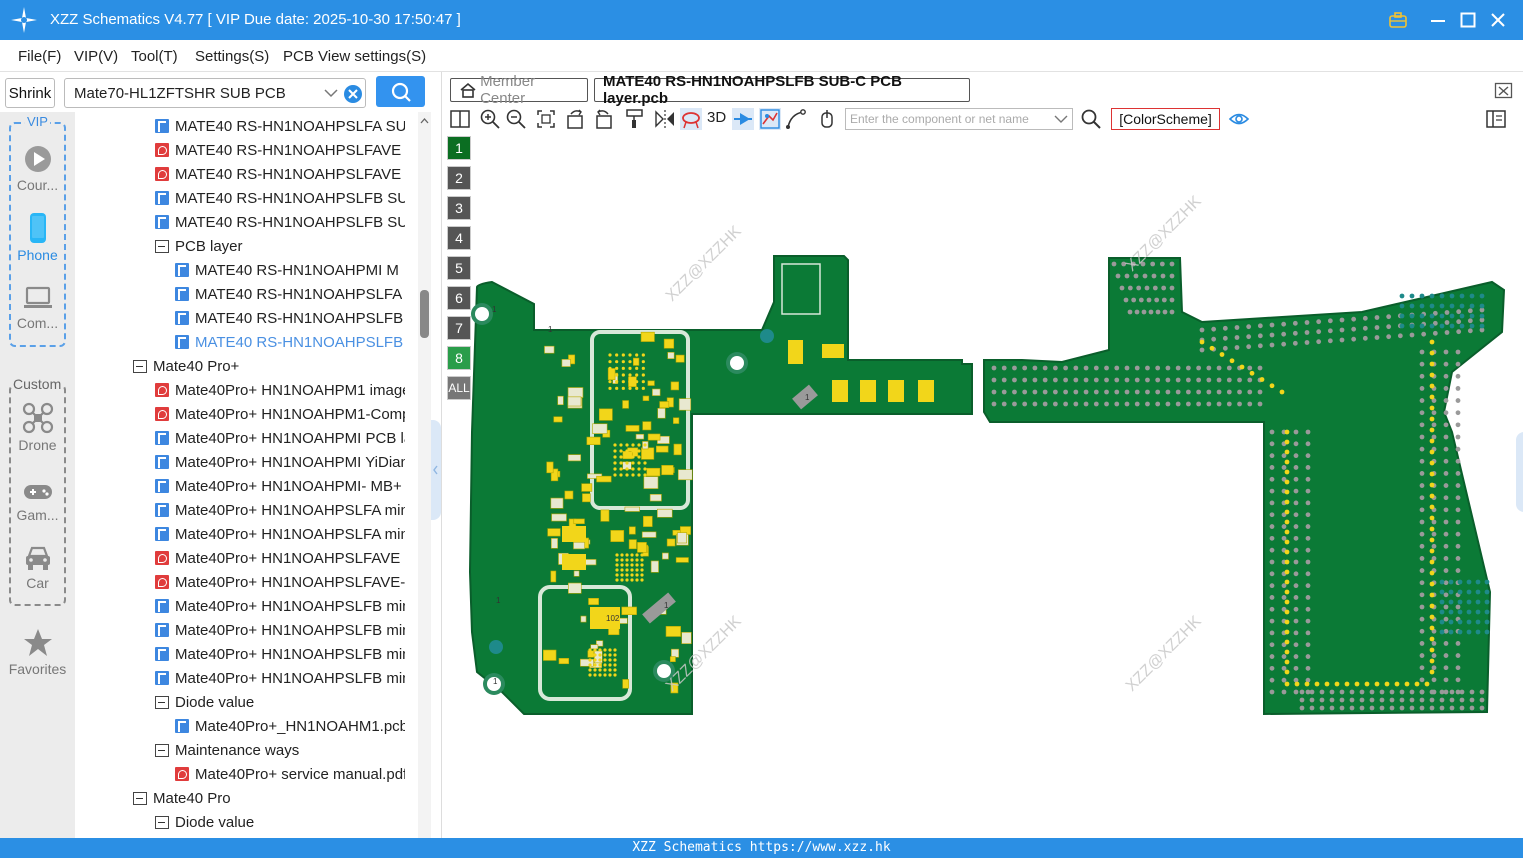  What do you see at coordinates (280, 462) in the screenshot?
I see `tree-item: Mate40Pro+ HN1NOAHPMI YiDian` at bounding box center [280, 462].